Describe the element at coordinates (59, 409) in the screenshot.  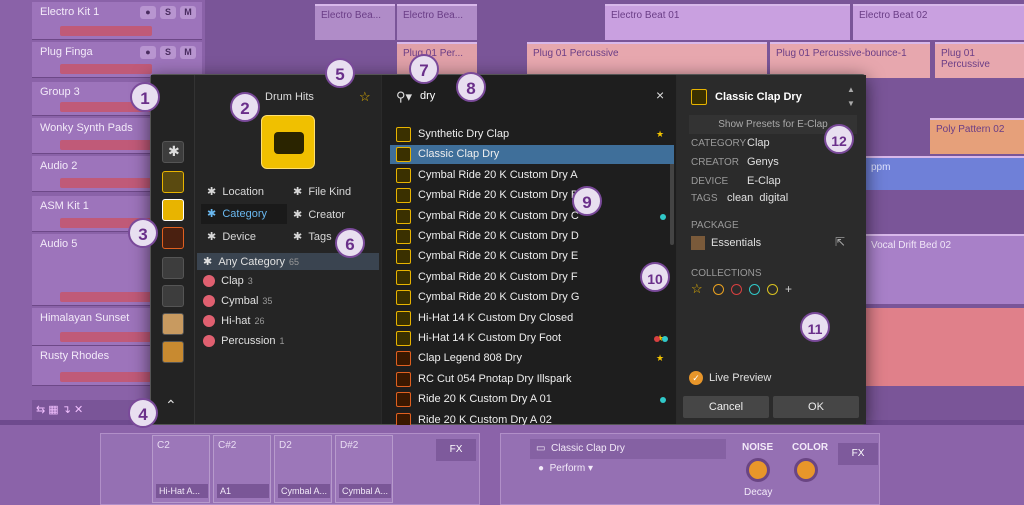
I see `toolbar-icons: ⇆ ▦ ↴ ✕` at that location.